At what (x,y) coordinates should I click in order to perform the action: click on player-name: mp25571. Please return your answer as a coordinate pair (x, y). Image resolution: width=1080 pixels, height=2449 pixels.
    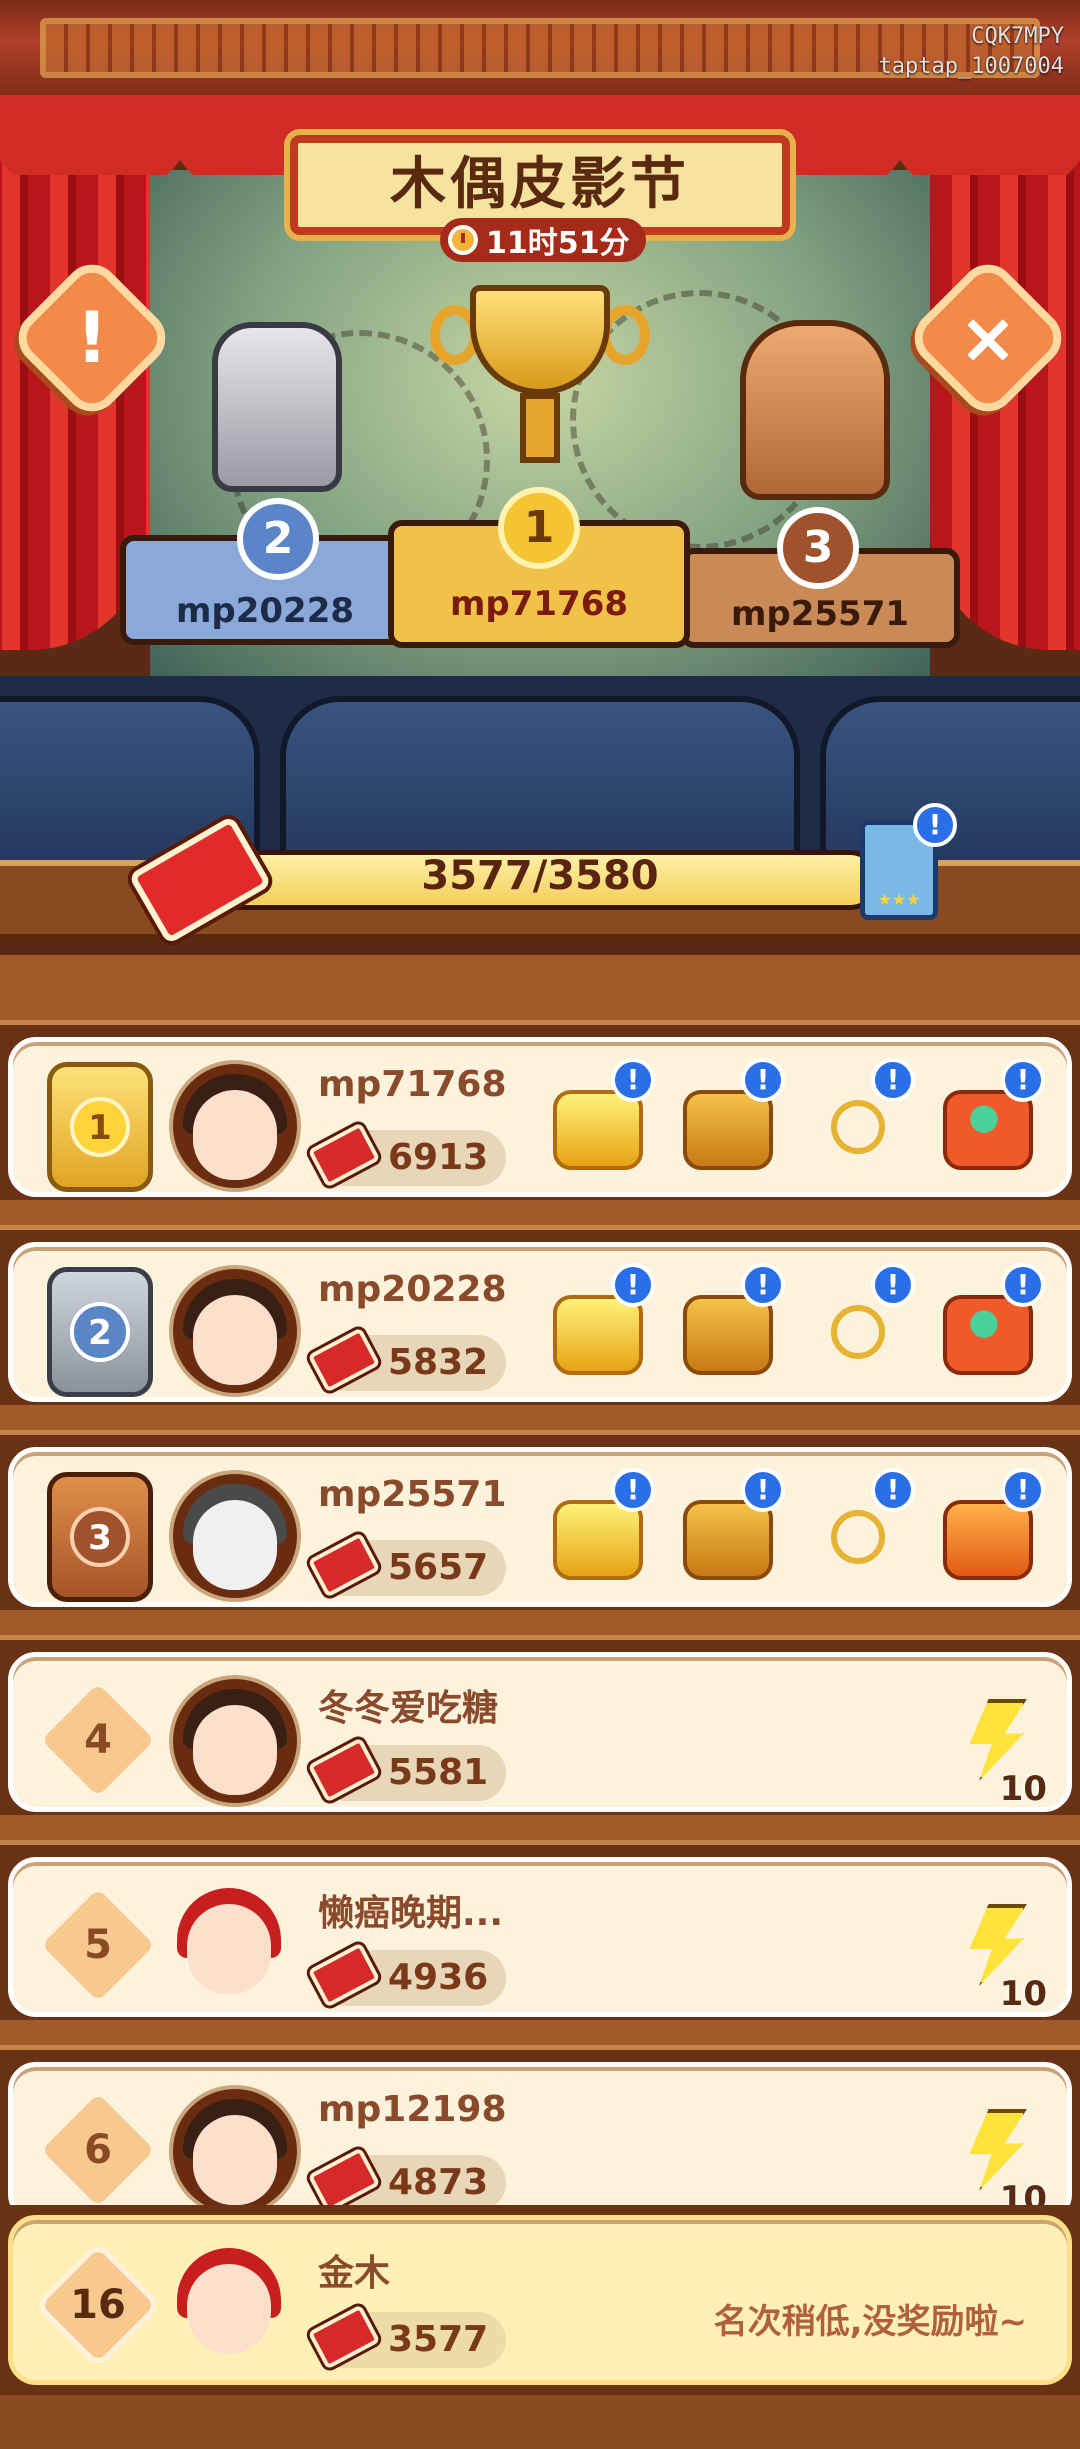
    Looking at the image, I should click on (412, 1494).